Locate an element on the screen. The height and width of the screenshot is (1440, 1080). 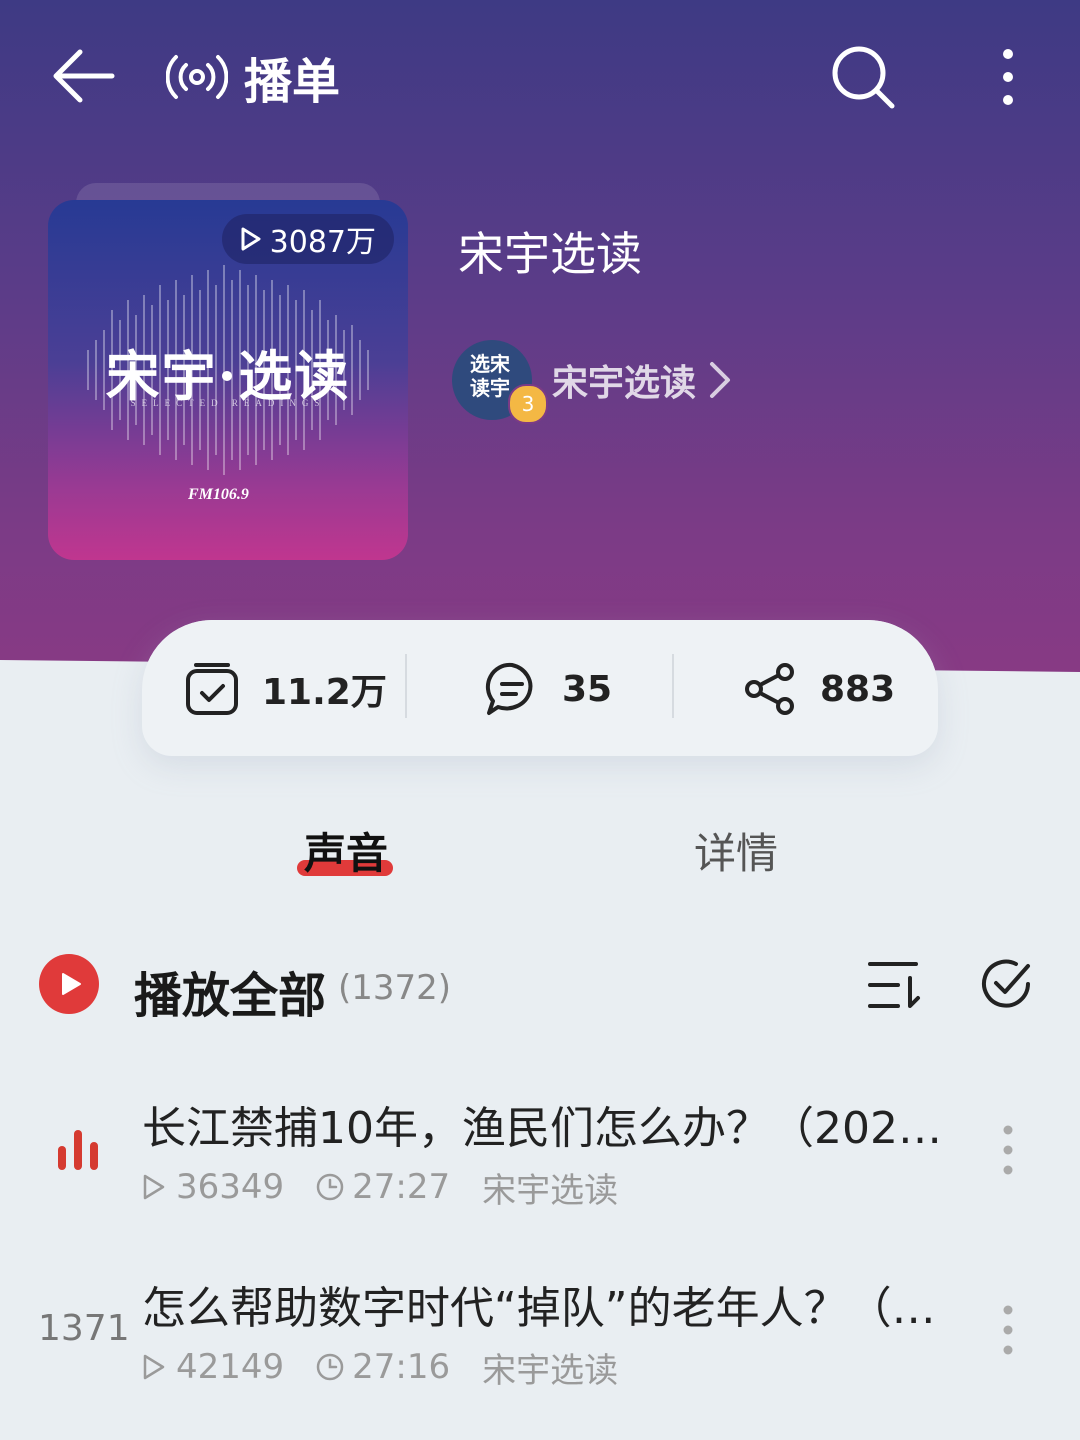
track-duration: 27:16 is located at coordinates (401, 1367).